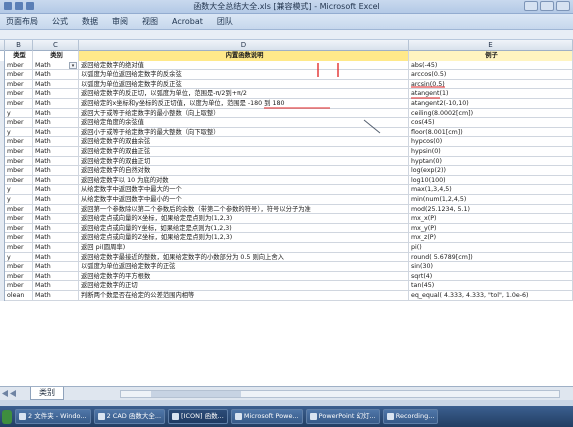 Image resolution: width=573 pixels, height=427 pixels. I want to click on cell-description: 返回给定数字的反正切，以弧度为单位，范围是-π/2到+π/2, so click(244, 94).